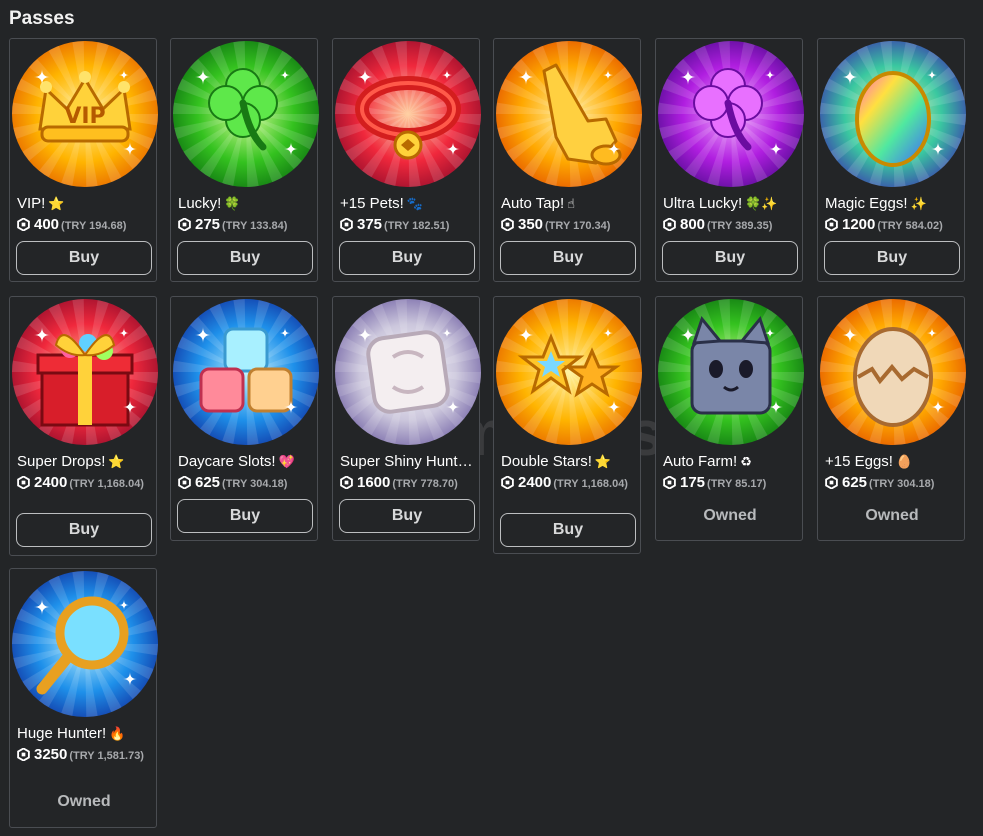  What do you see at coordinates (370, 224) in the screenshot?
I see `pass-price: 375` at bounding box center [370, 224].